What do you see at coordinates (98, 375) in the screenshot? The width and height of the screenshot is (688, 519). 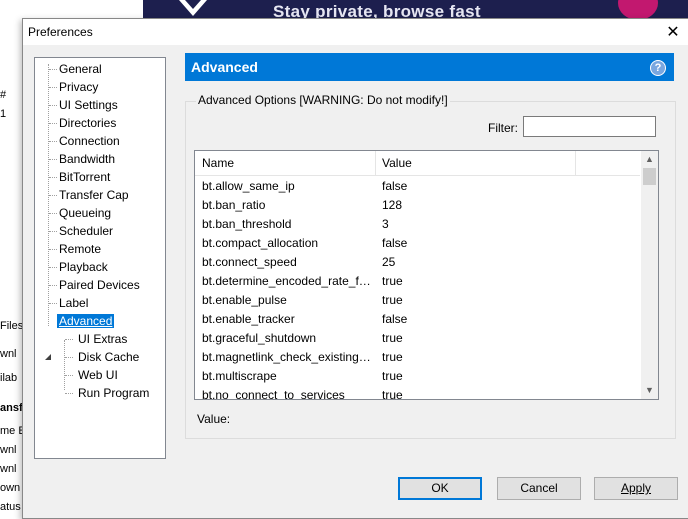 I see `tree-item: Web UI` at bounding box center [98, 375].